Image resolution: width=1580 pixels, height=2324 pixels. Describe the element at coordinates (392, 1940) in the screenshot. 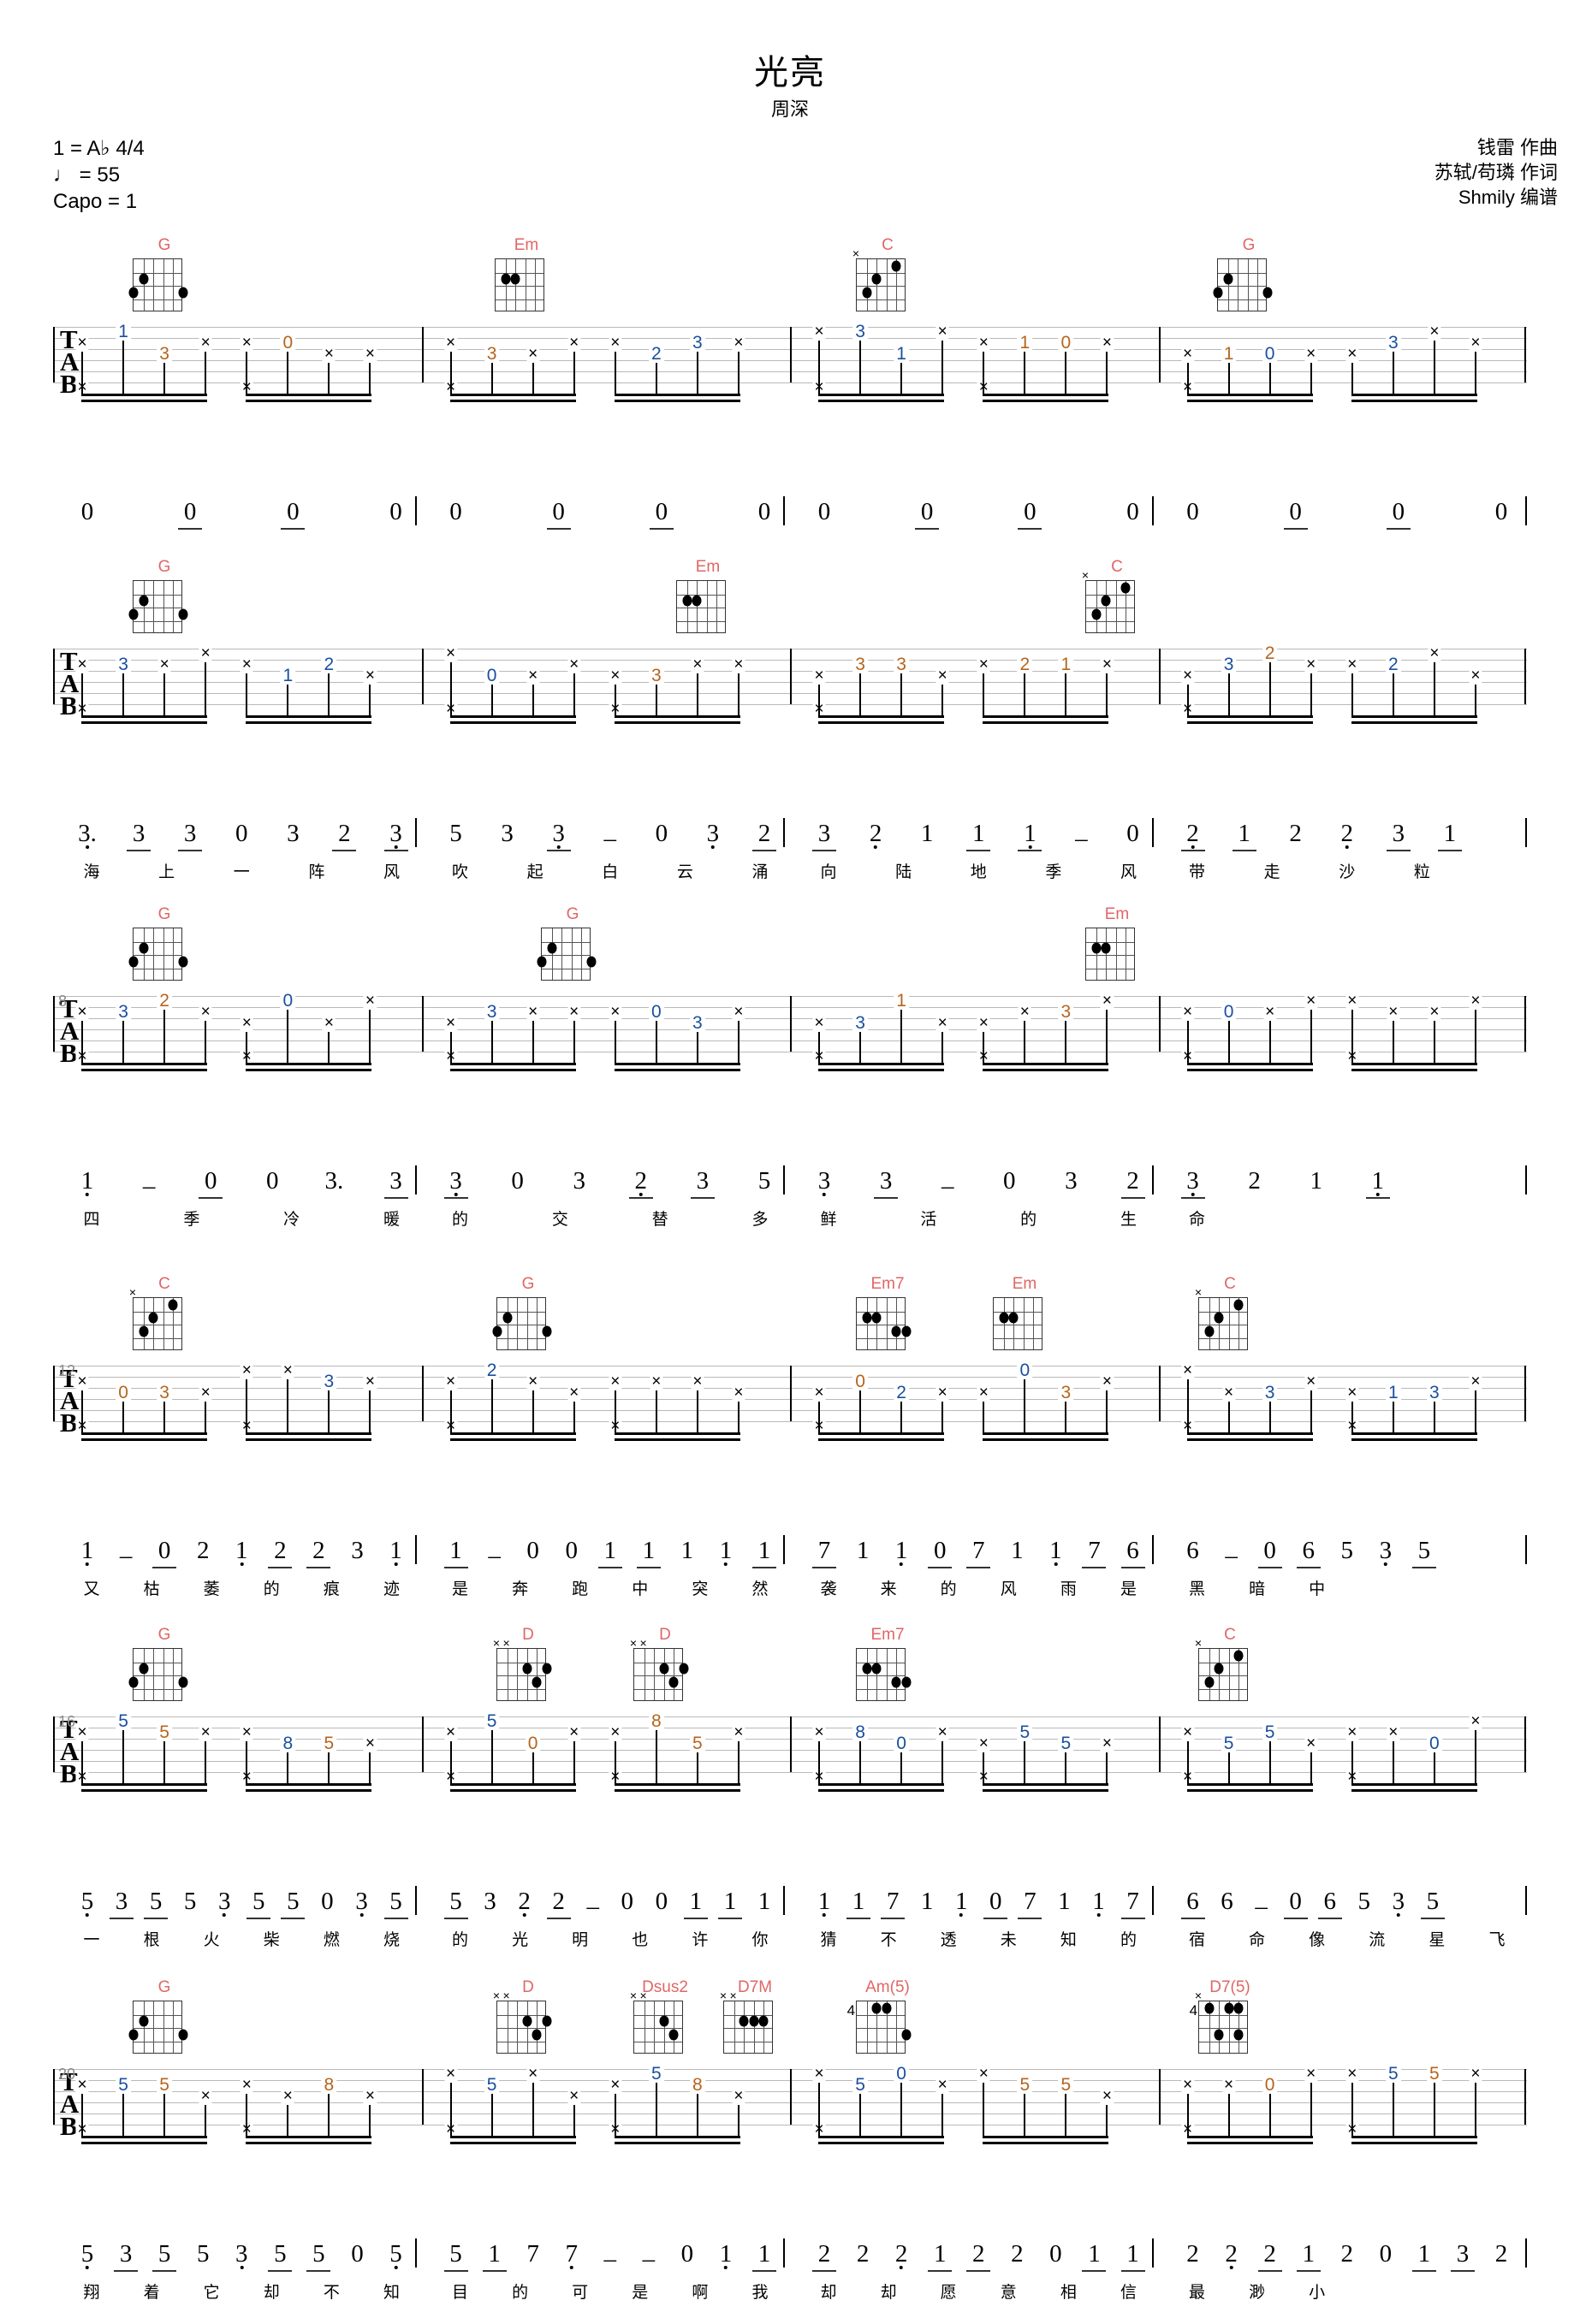

I see `lyric-syllable: 烧` at that location.